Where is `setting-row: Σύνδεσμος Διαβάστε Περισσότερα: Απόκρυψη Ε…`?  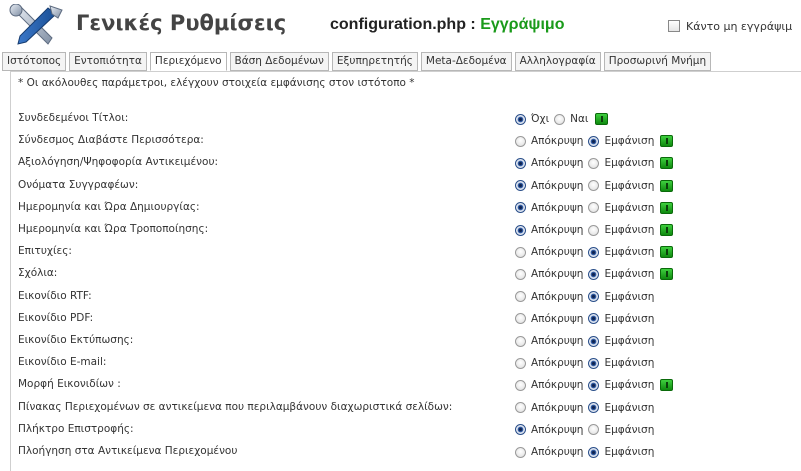 setting-row: Σύνδεσμος Διαβάστε Περισσότερα: Απόκρυψη Ε… is located at coordinates (408, 141).